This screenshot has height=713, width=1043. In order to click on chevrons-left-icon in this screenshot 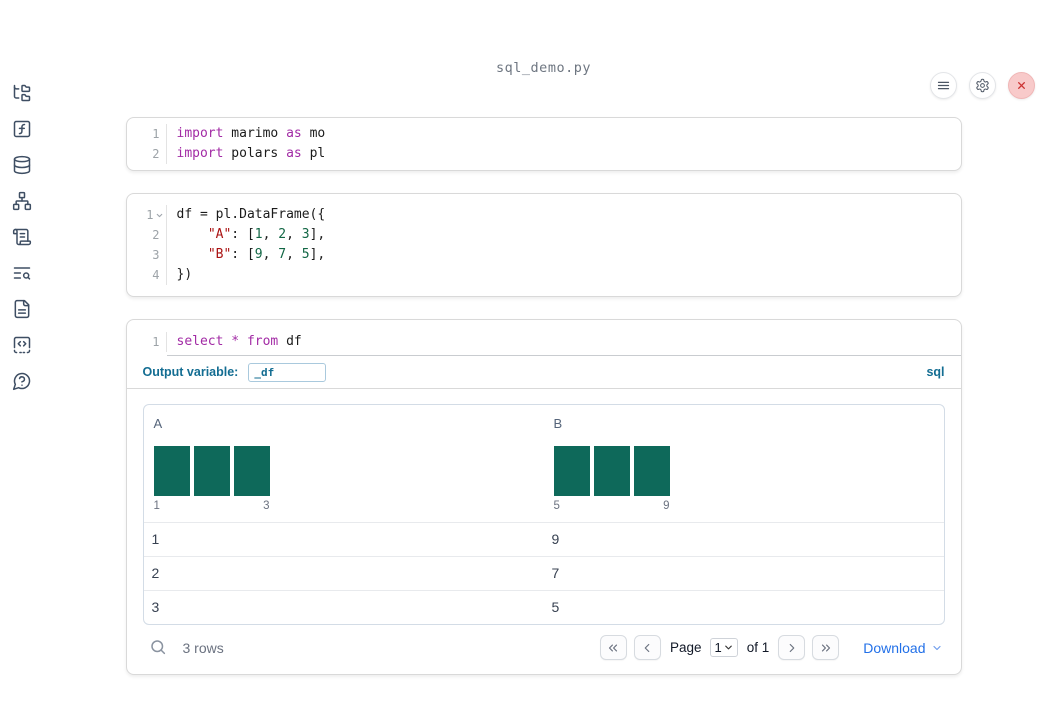, I will do `click(613, 647)`.